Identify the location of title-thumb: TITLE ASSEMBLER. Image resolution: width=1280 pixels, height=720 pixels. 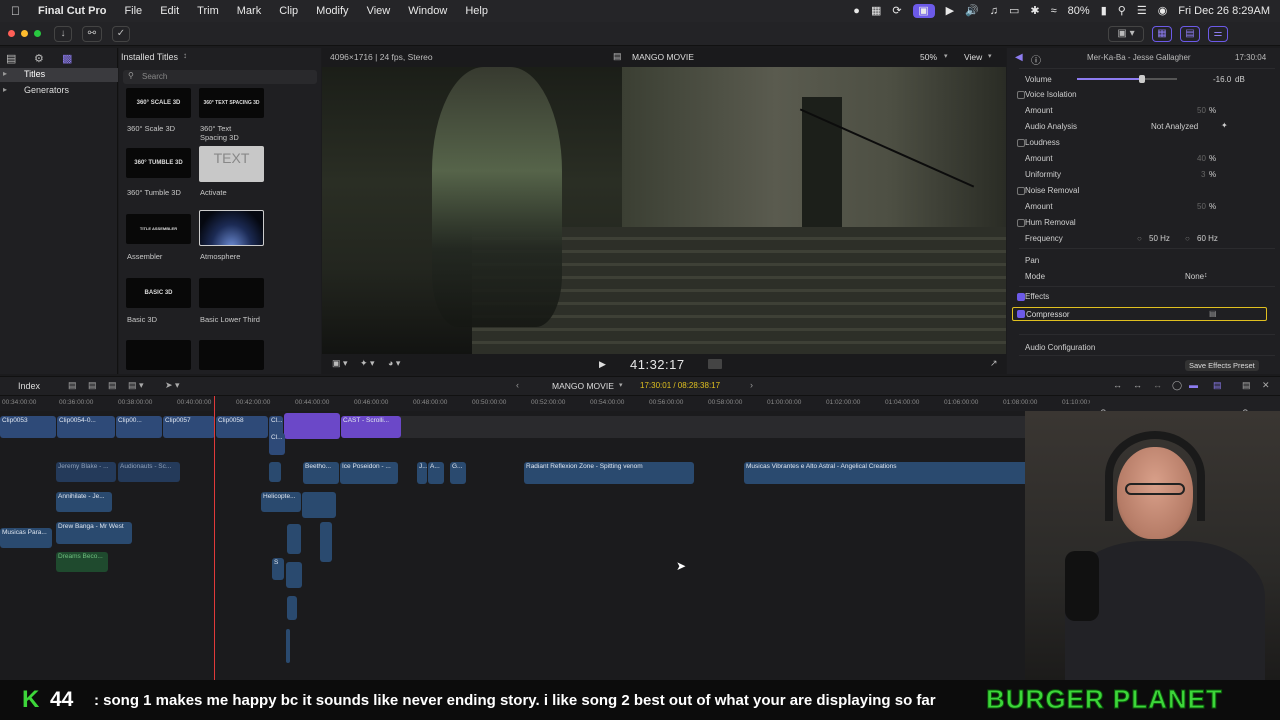
(158, 229).